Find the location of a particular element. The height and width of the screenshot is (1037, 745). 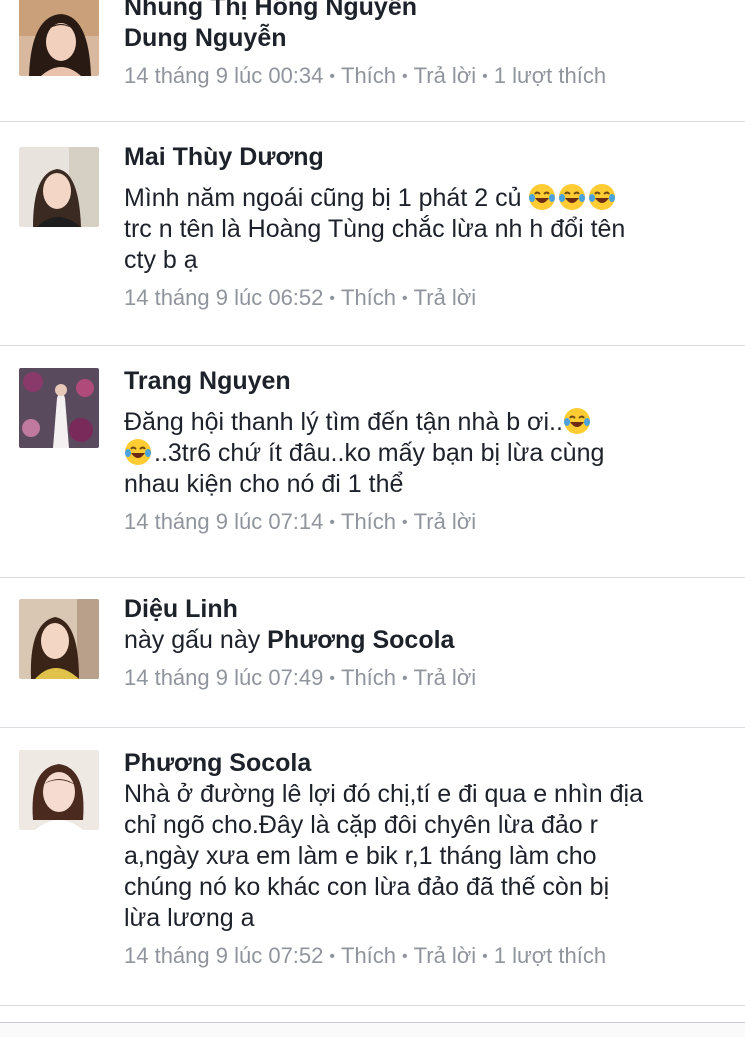

comment-text-line: này gấu này is located at coordinates (192, 640).